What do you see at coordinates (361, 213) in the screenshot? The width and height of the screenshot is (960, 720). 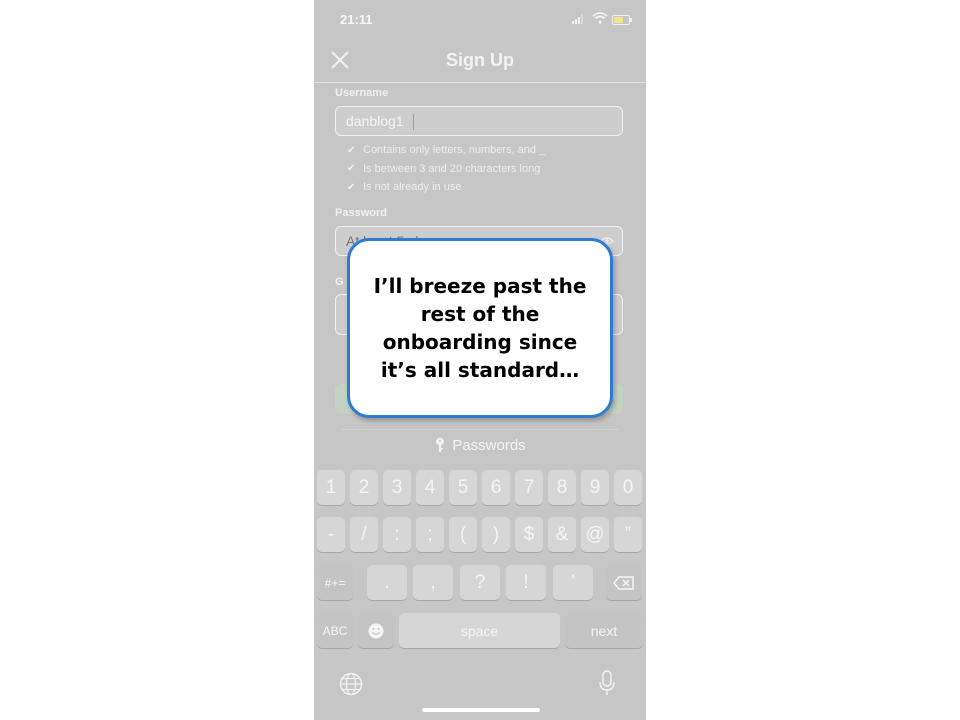 I see `password-label: Password` at bounding box center [361, 213].